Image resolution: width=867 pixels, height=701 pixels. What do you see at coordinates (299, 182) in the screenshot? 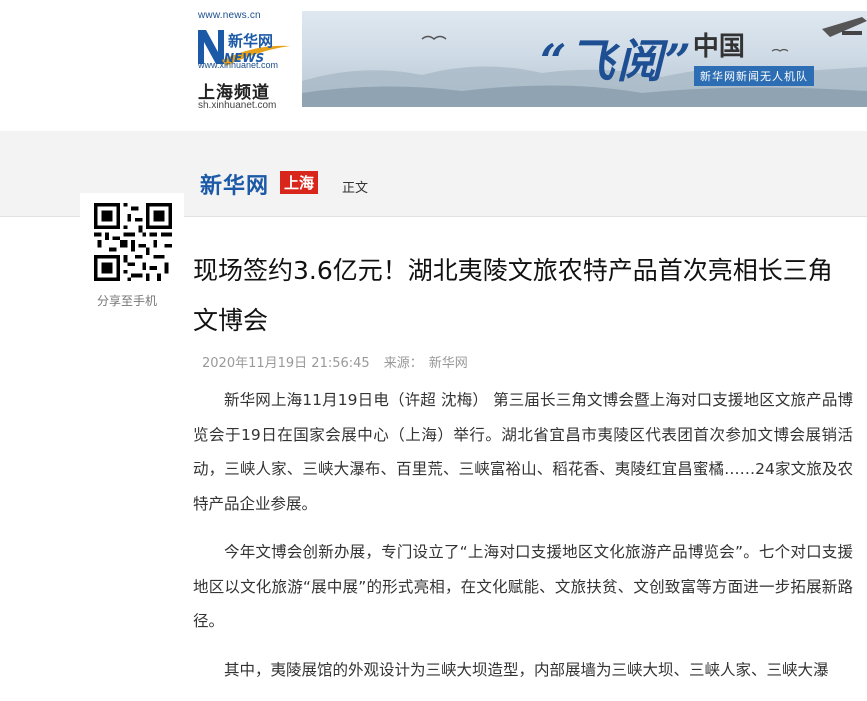
I see `nav-region-tag: 上海` at bounding box center [299, 182].